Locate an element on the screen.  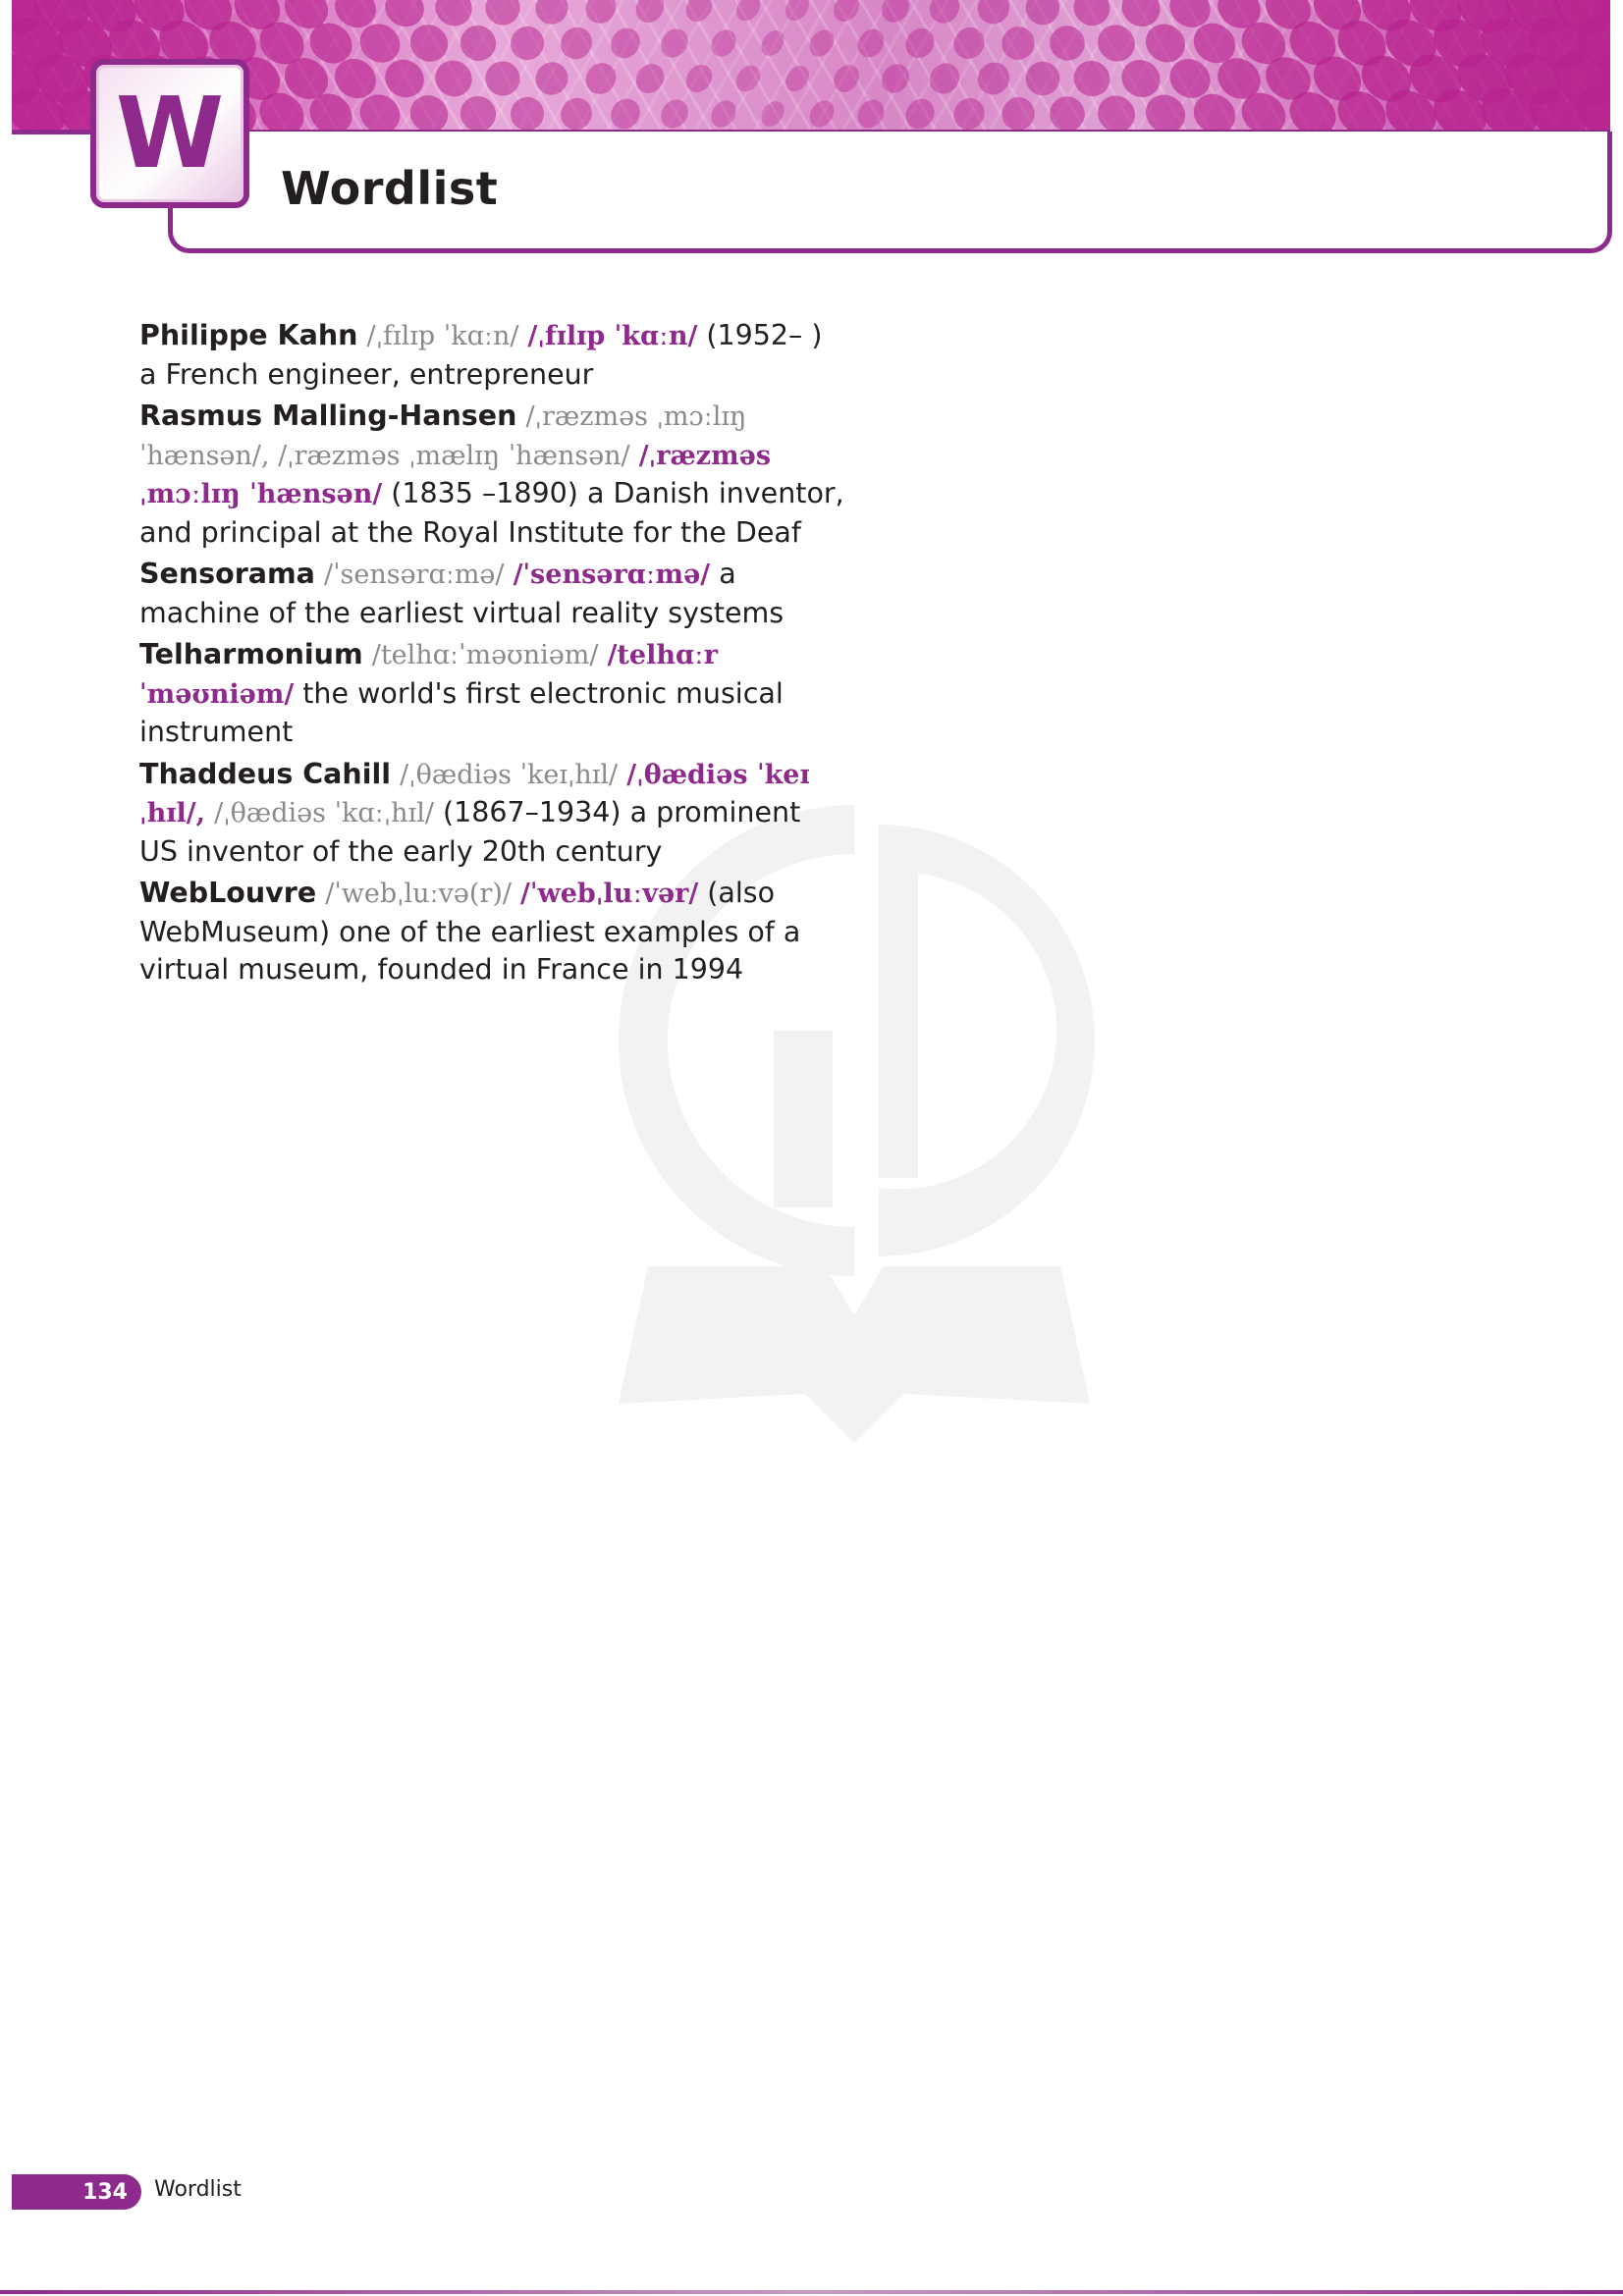
pronunciation-american: /ˌfɪlɪp ˈkɑːn/ is located at coordinates (612, 336).